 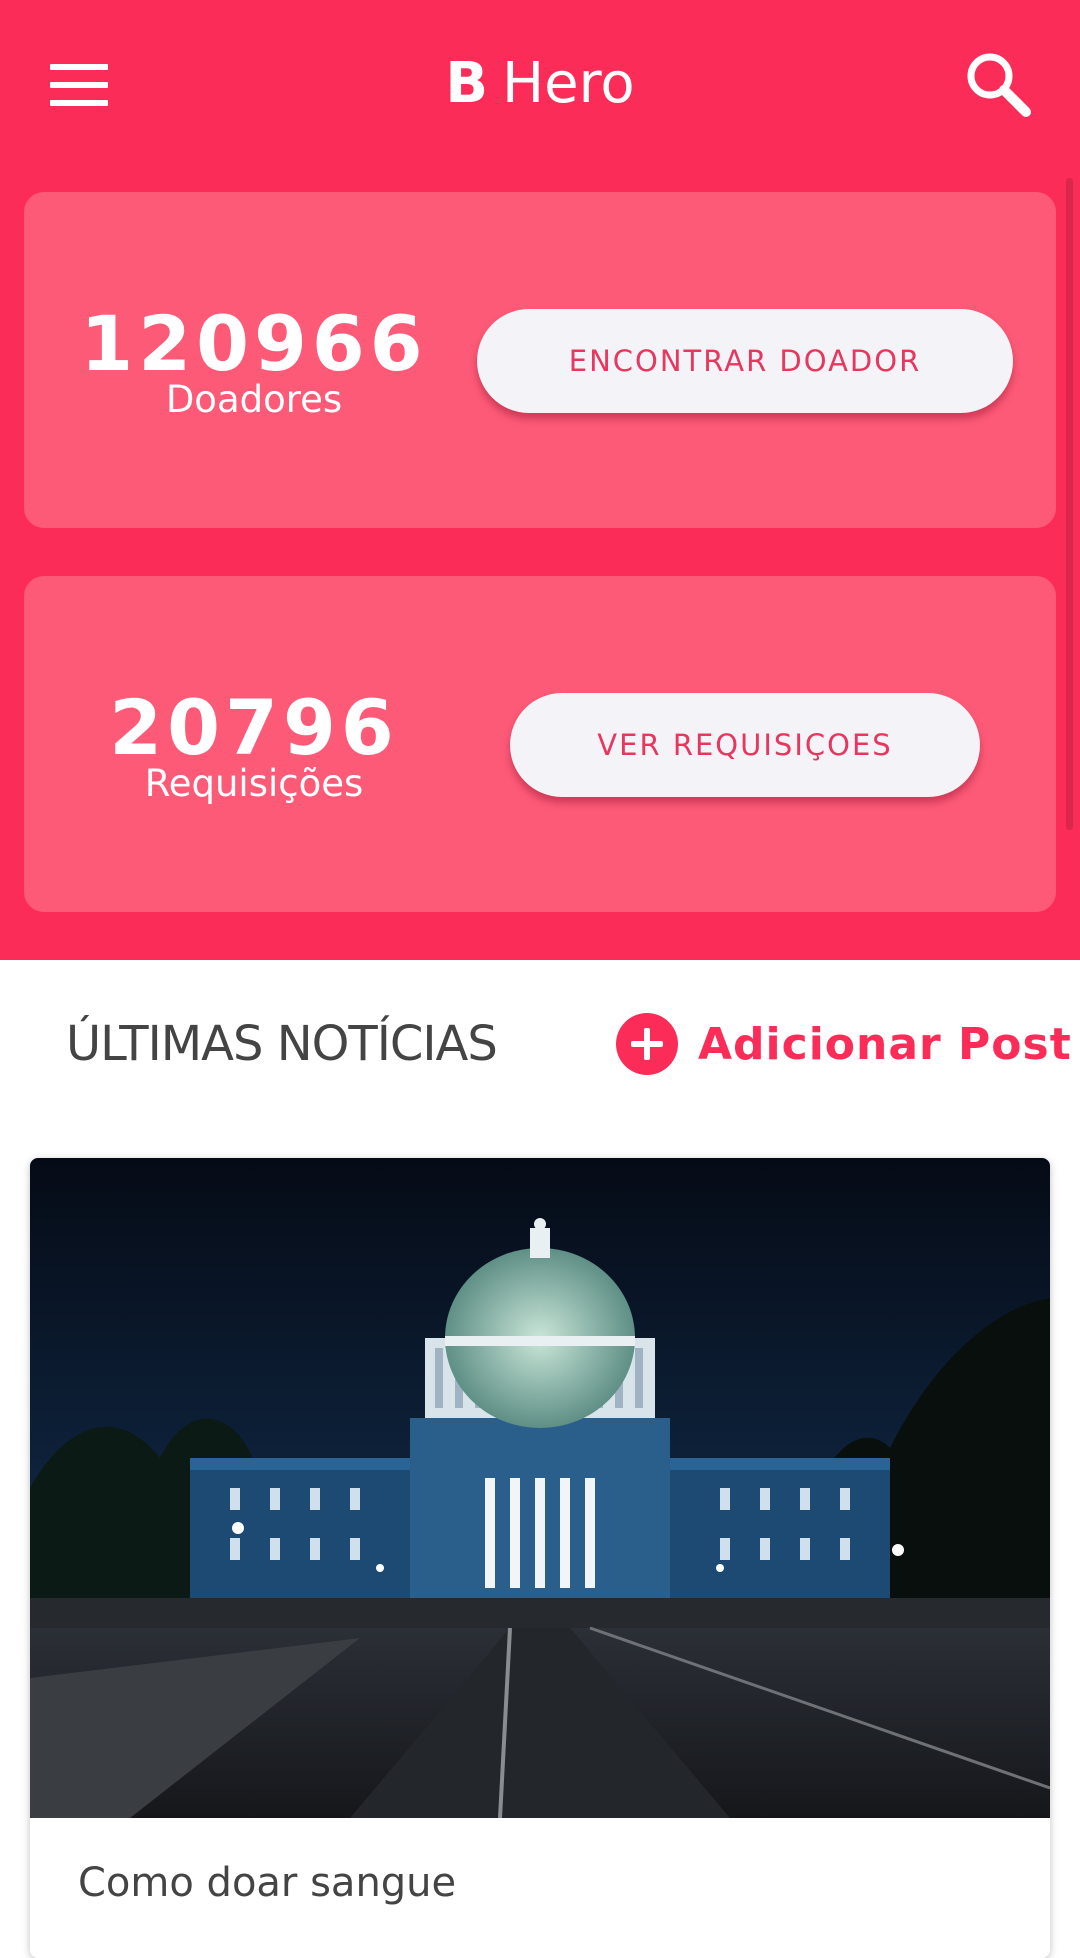 I want to click on donors-stat: 120966 Doadores, so click(x=254, y=361).